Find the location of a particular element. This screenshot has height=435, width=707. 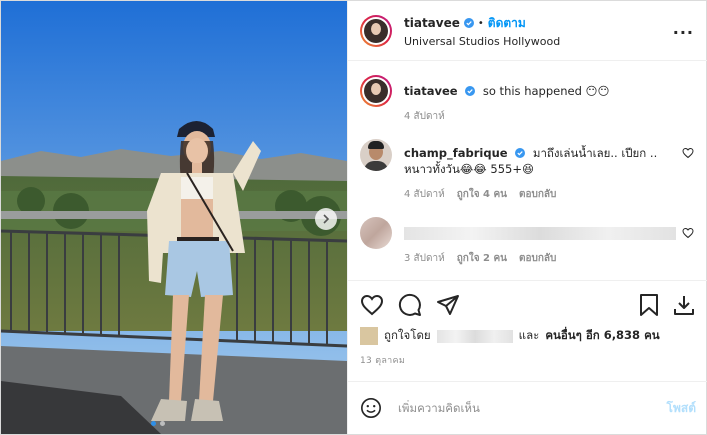

commenter-username: champ_fabrique is located at coordinates (456, 153).